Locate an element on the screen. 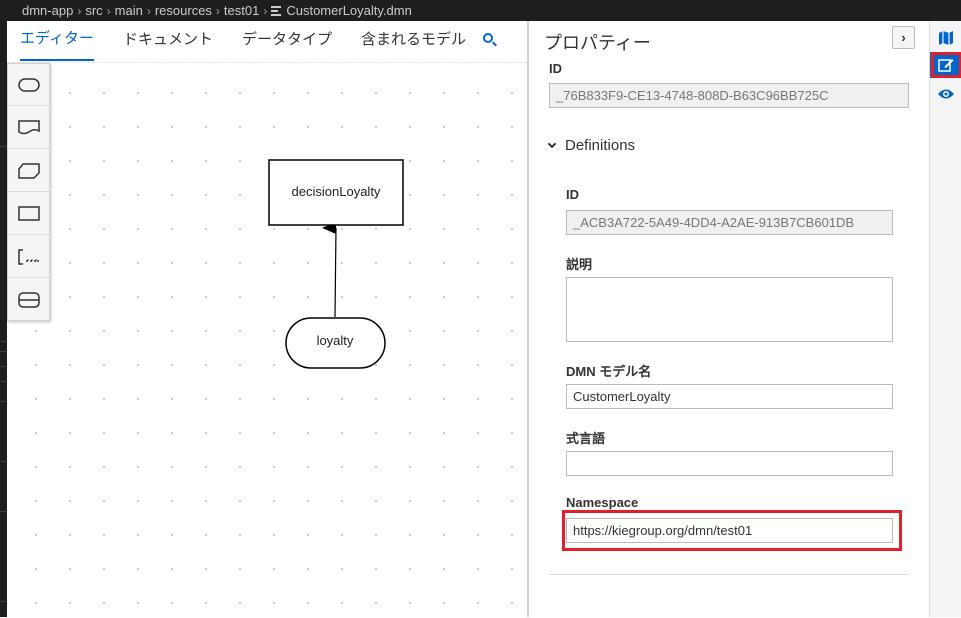  map-icon is located at coordinates (945, 38).